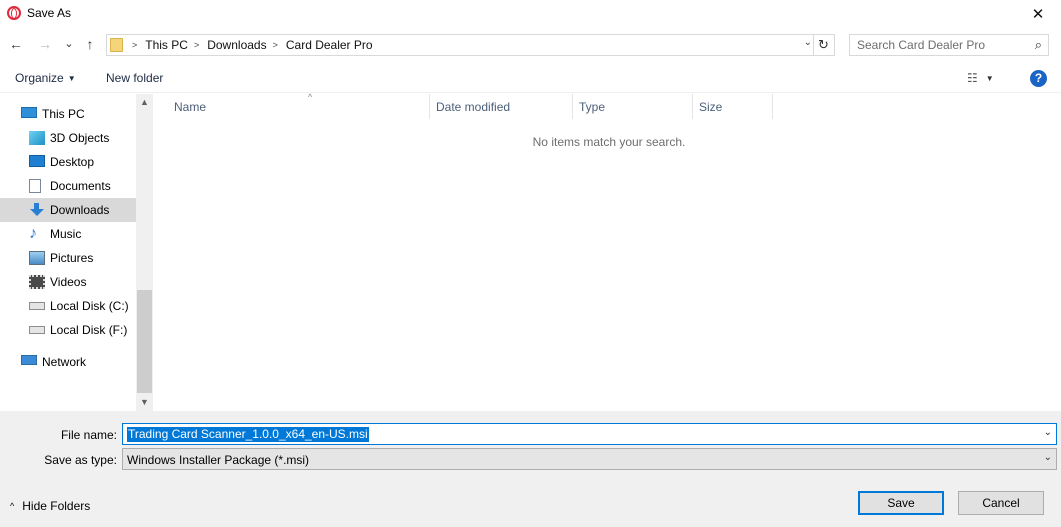 The height and width of the screenshot is (527, 1061). What do you see at coordinates (37, 161) in the screenshot?
I see `desktop-icon` at bounding box center [37, 161].